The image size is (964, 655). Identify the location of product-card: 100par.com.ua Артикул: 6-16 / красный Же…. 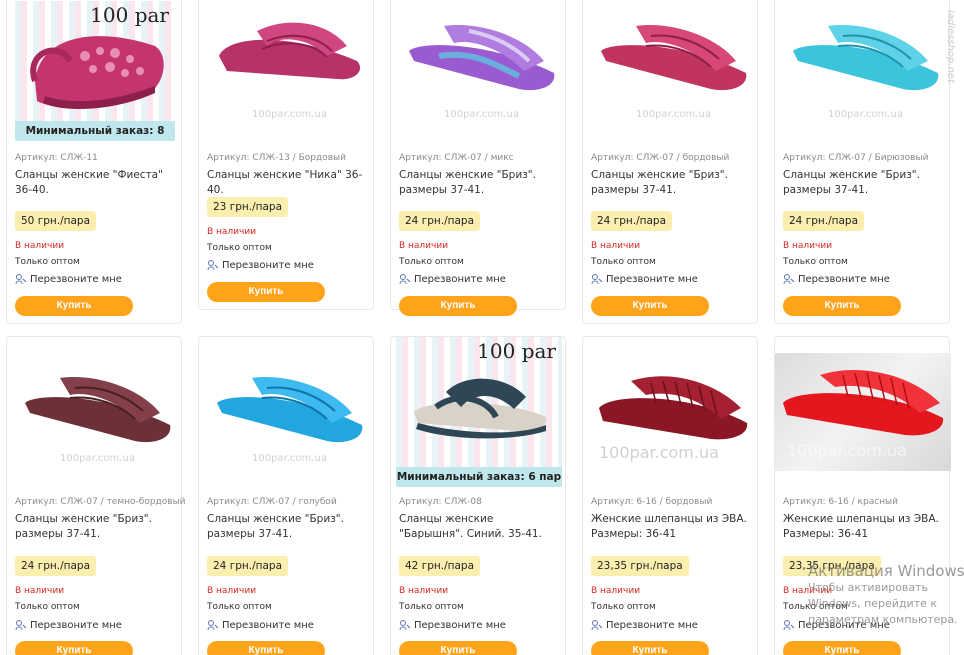
(862, 495).